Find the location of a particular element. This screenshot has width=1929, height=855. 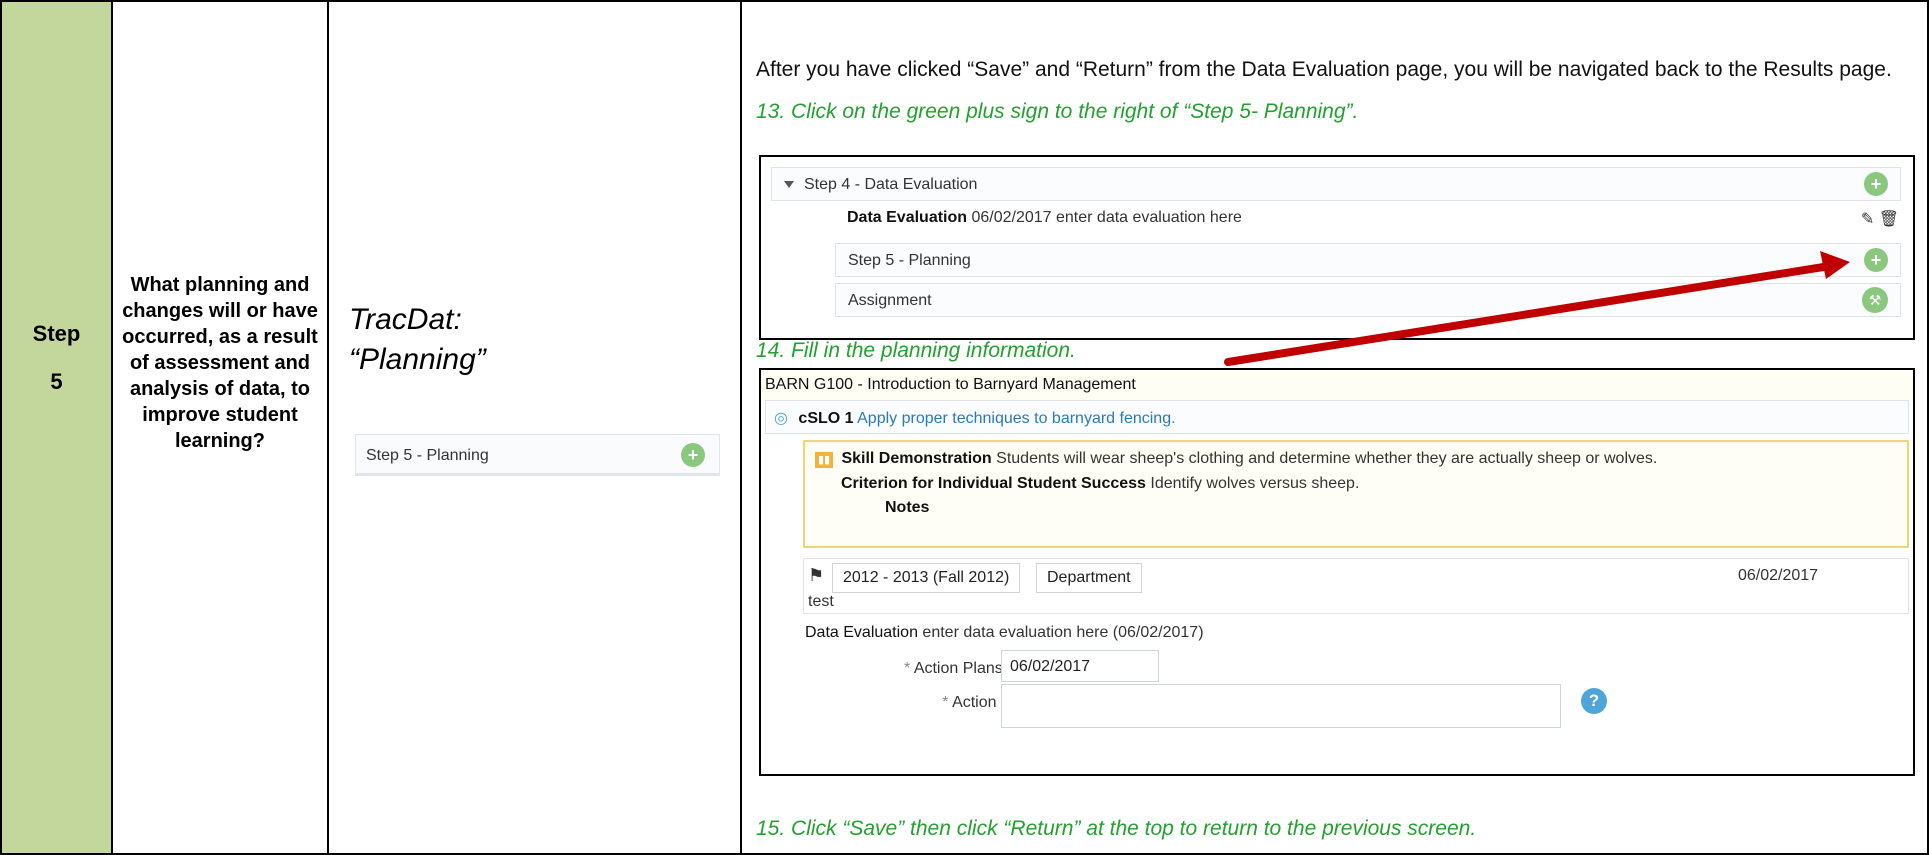

arrow-shaft is located at coordinates (1532, 313).